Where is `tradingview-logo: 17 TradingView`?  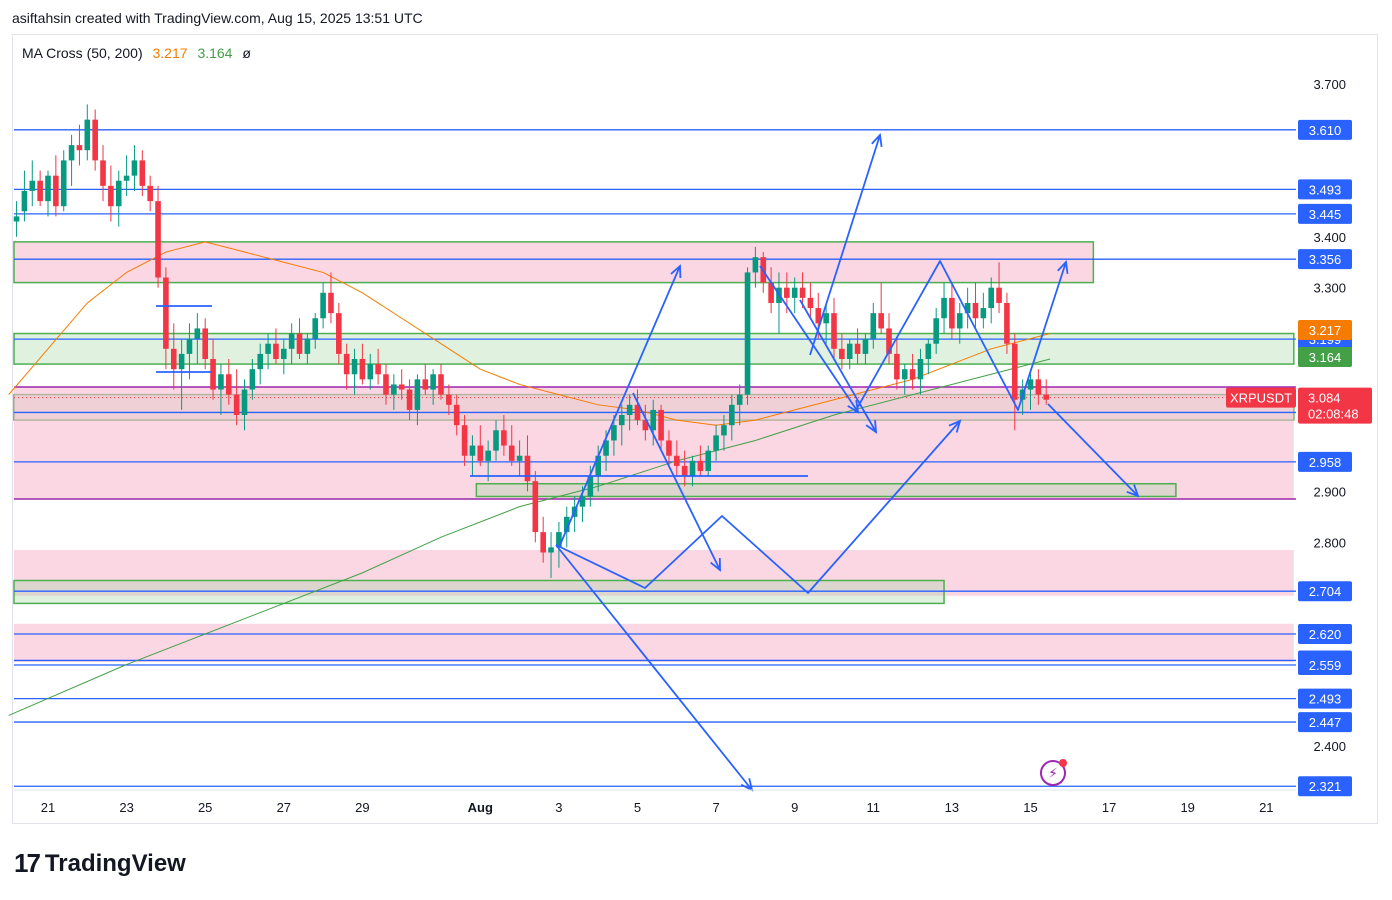
tradingview-logo: 17 TradingView is located at coordinates (100, 863).